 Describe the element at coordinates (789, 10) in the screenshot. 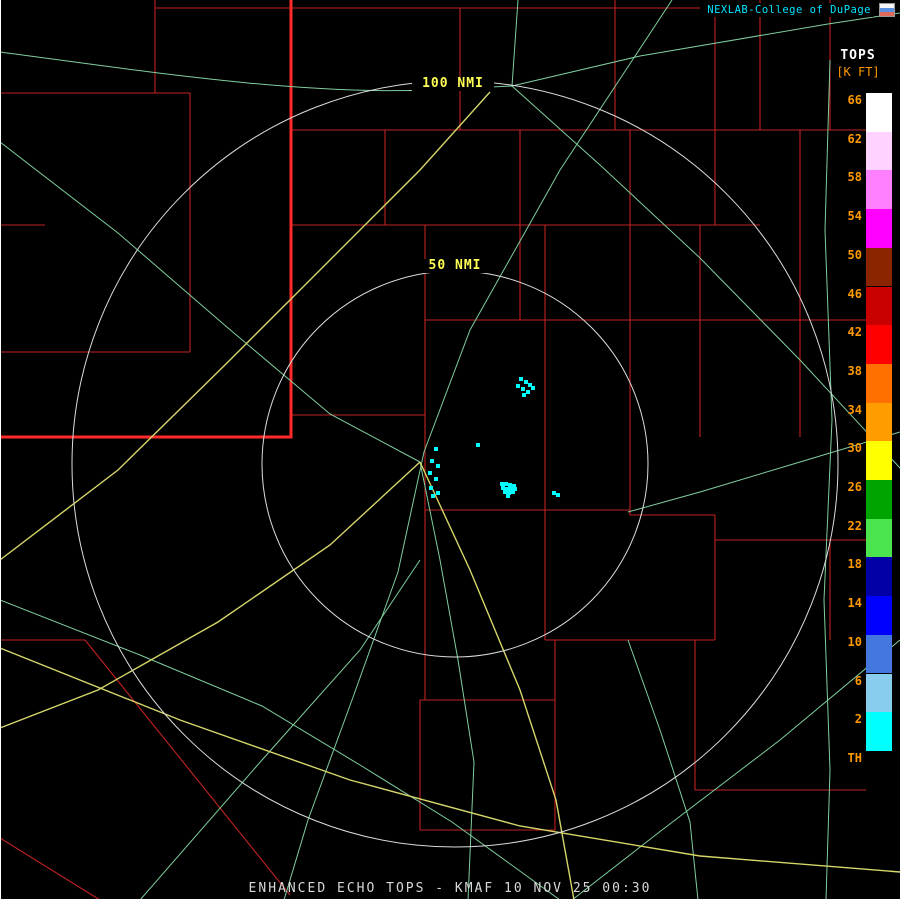

I see `brand-text: NEXLAB-College of DuPage` at that location.